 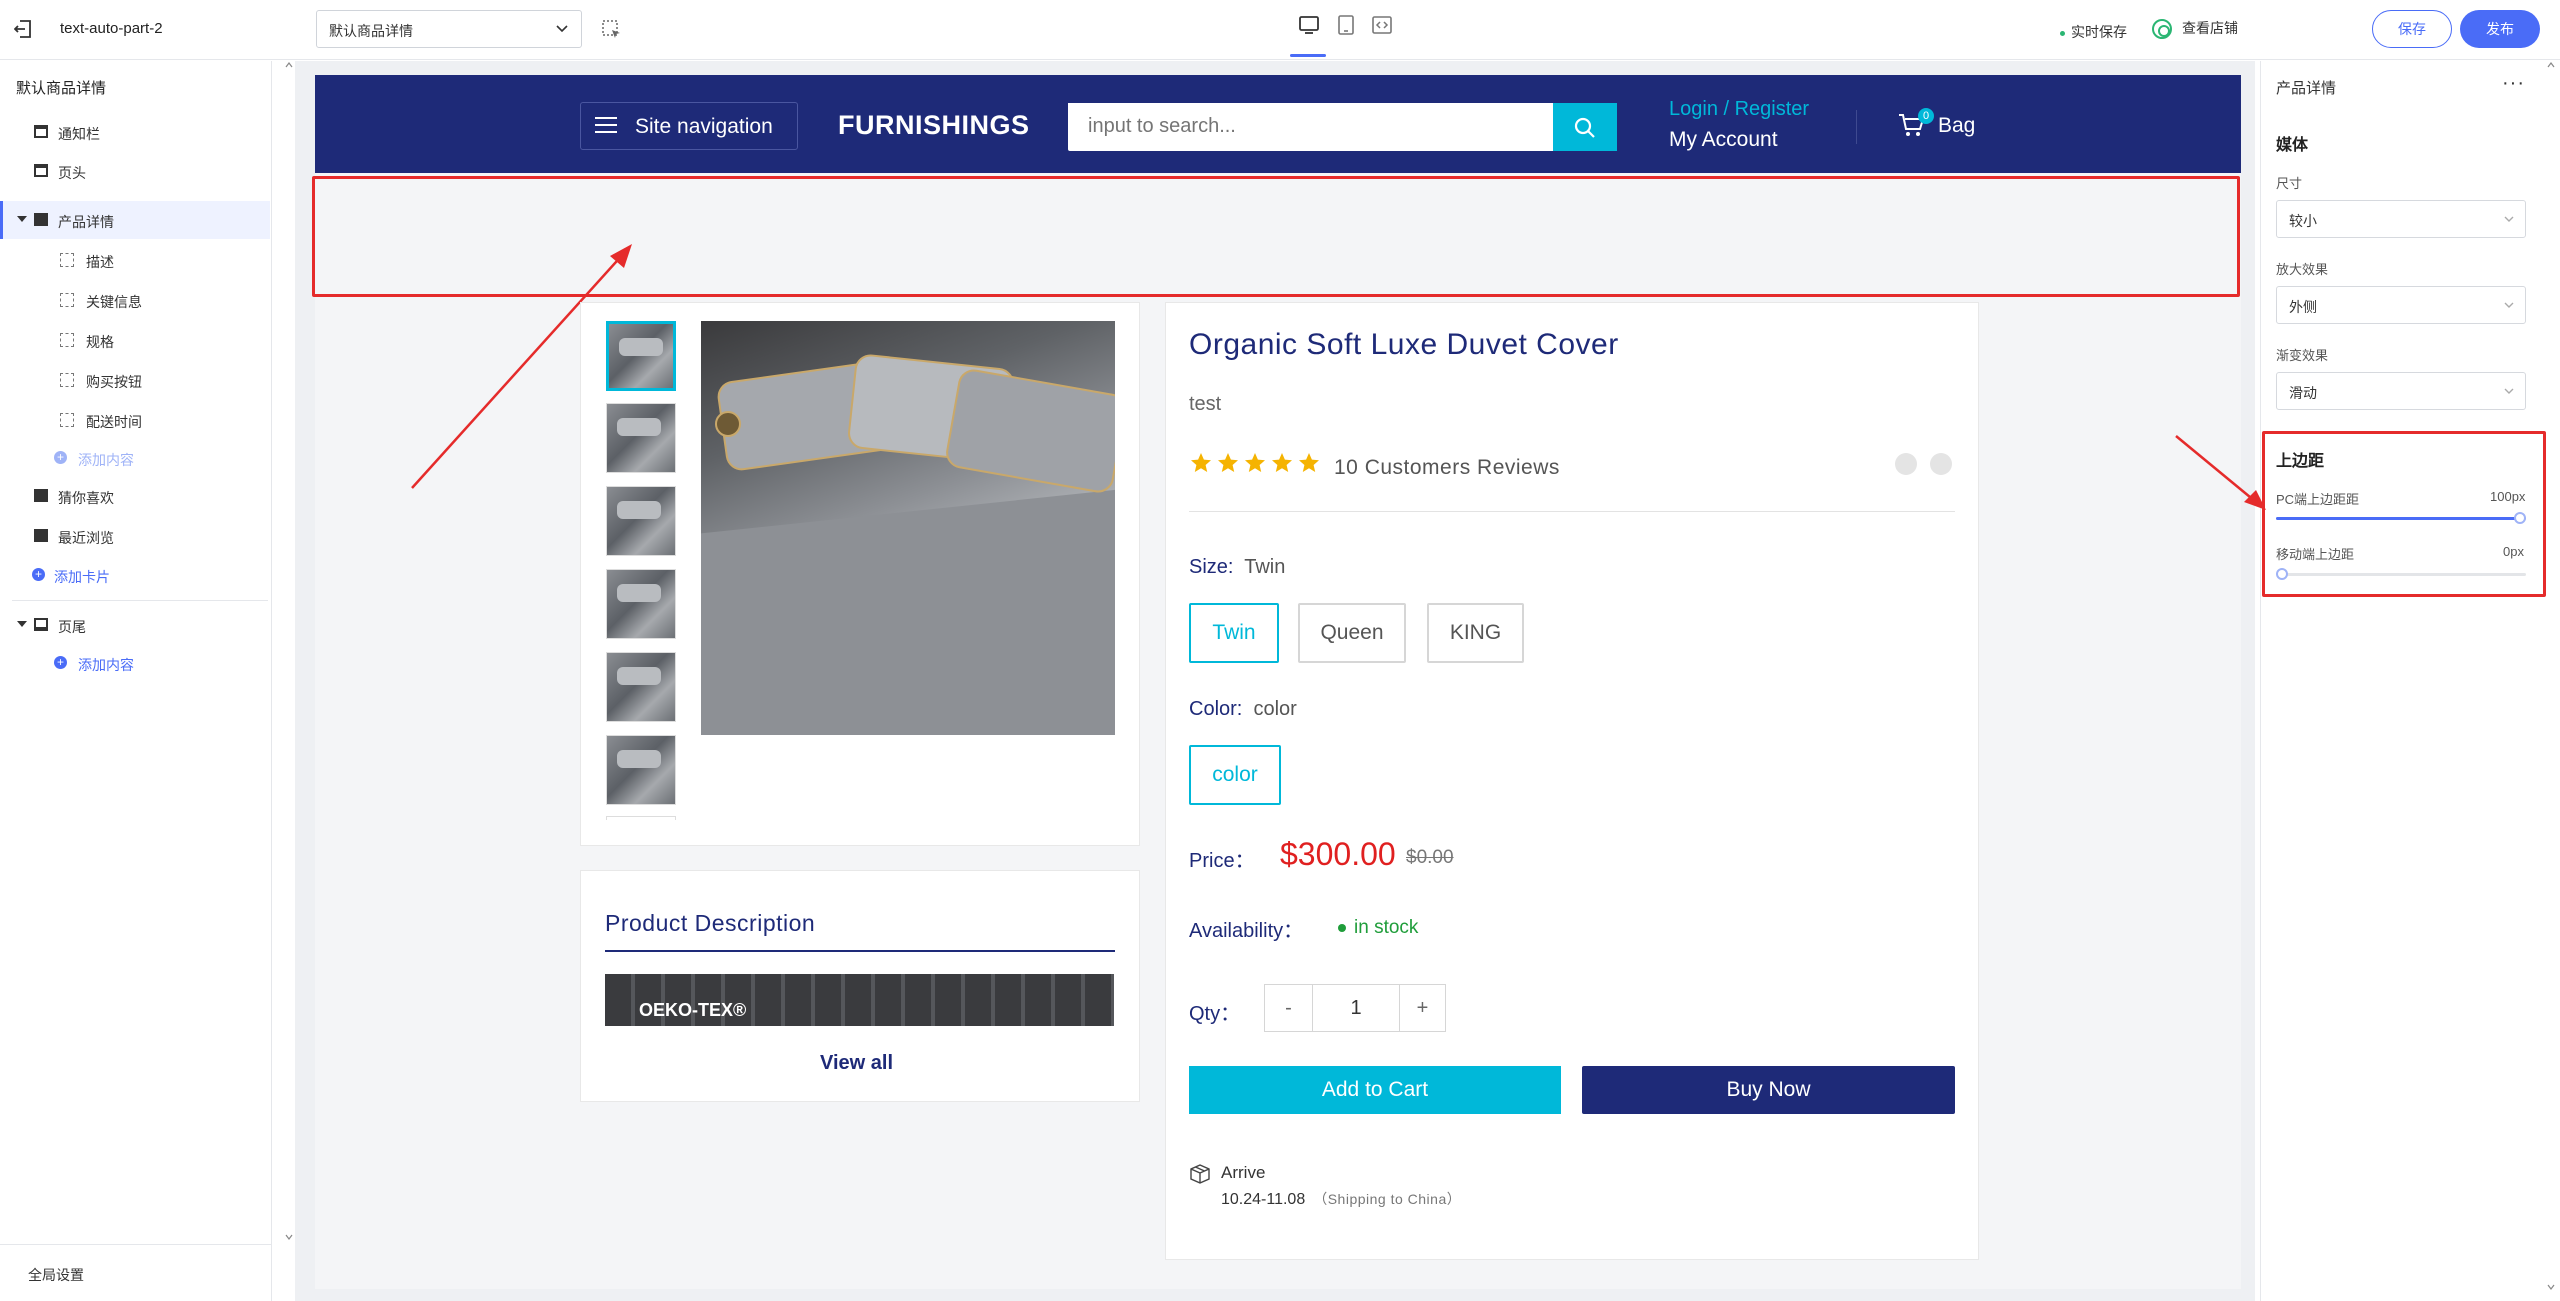 What do you see at coordinates (1308, 55) in the screenshot?
I see `active-view-indicator` at bounding box center [1308, 55].